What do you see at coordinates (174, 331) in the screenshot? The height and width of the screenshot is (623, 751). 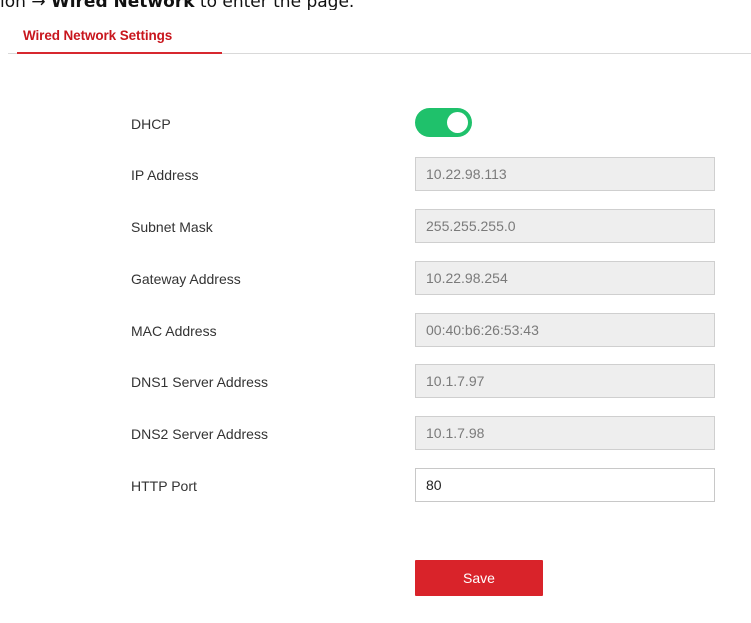 I see `mac-address-label: MAC Address` at bounding box center [174, 331].